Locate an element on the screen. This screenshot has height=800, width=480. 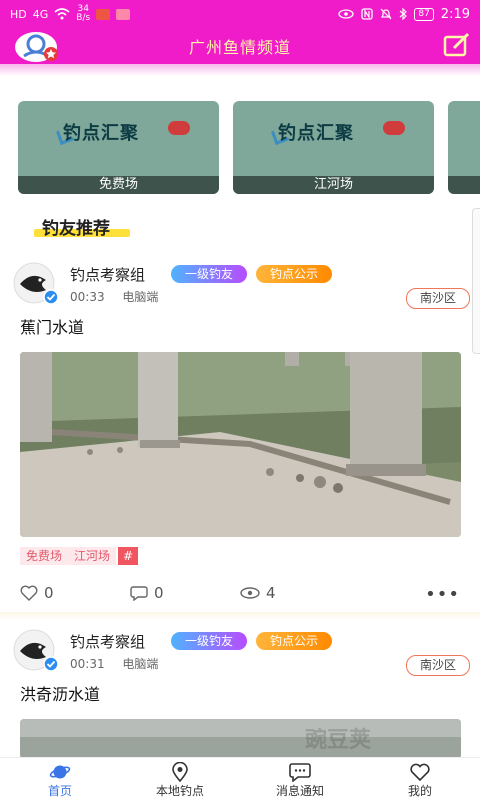
app-header: 广州鱼情频道 is located at coordinates (240, 46).